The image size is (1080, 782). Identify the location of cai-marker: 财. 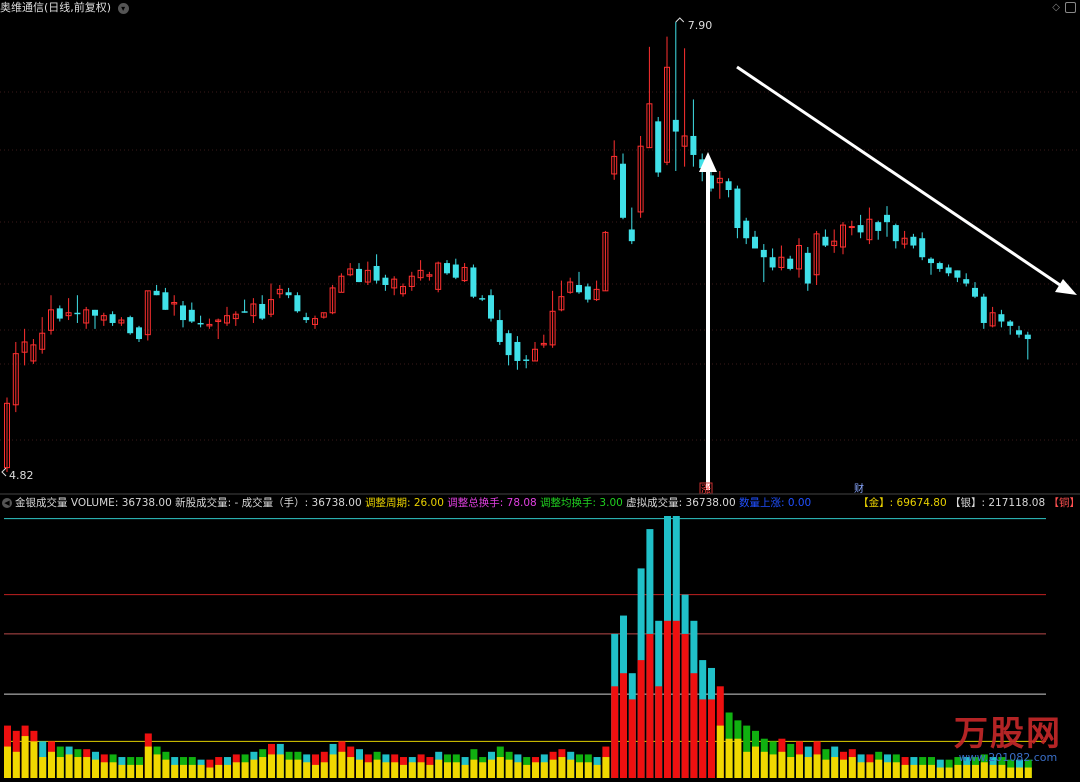
(859, 488).